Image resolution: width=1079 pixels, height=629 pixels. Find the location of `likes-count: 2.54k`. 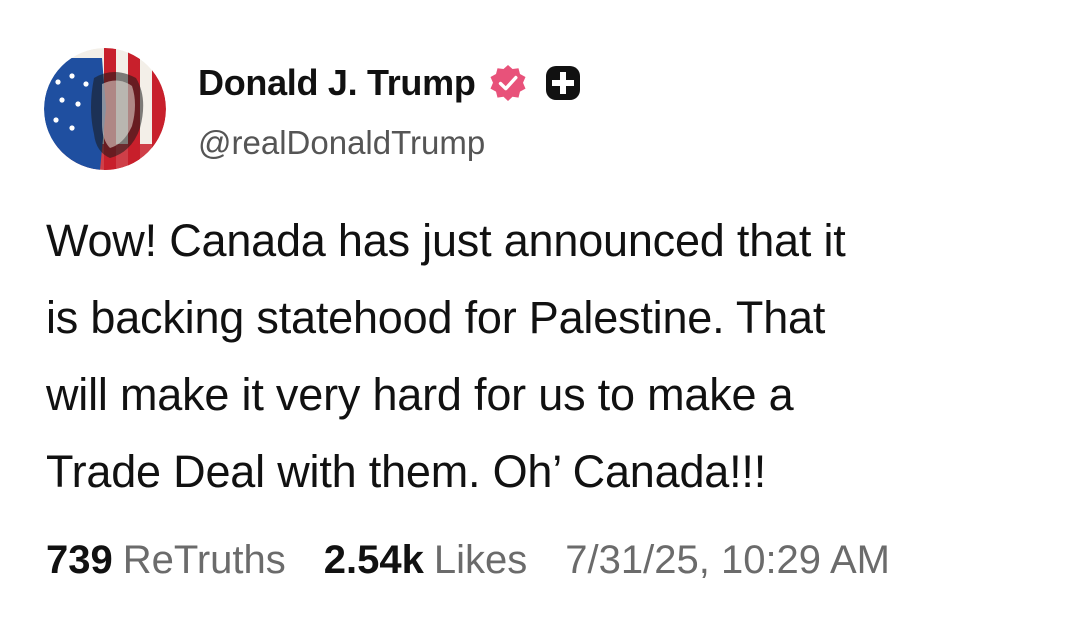

likes-count: 2.54k is located at coordinates (374, 560).